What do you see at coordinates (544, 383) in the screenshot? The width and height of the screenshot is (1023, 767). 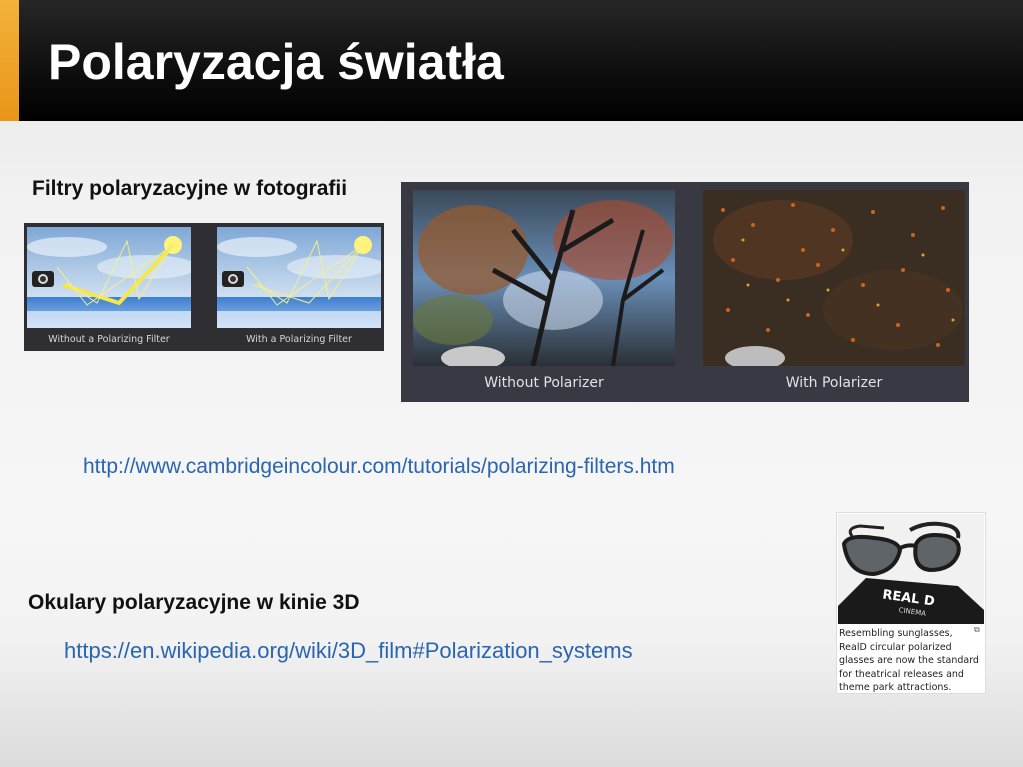 I see `photo-caption-left: Without Polarizer` at bounding box center [544, 383].